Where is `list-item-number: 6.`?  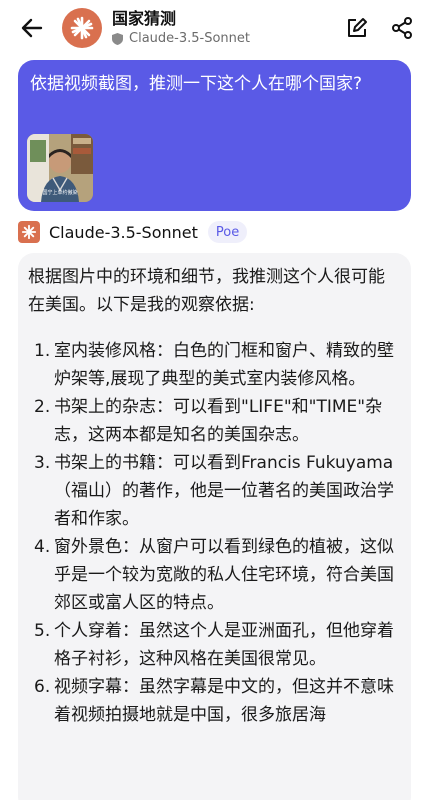 list-item-number: 6. is located at coordinates (42, 687).